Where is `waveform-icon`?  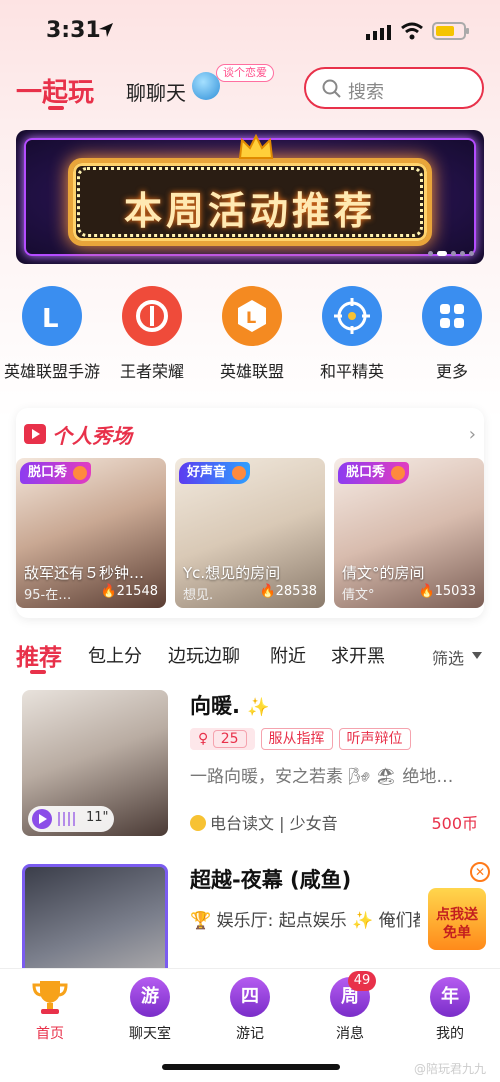 waveform-icon is located at coordinates (67, 819).